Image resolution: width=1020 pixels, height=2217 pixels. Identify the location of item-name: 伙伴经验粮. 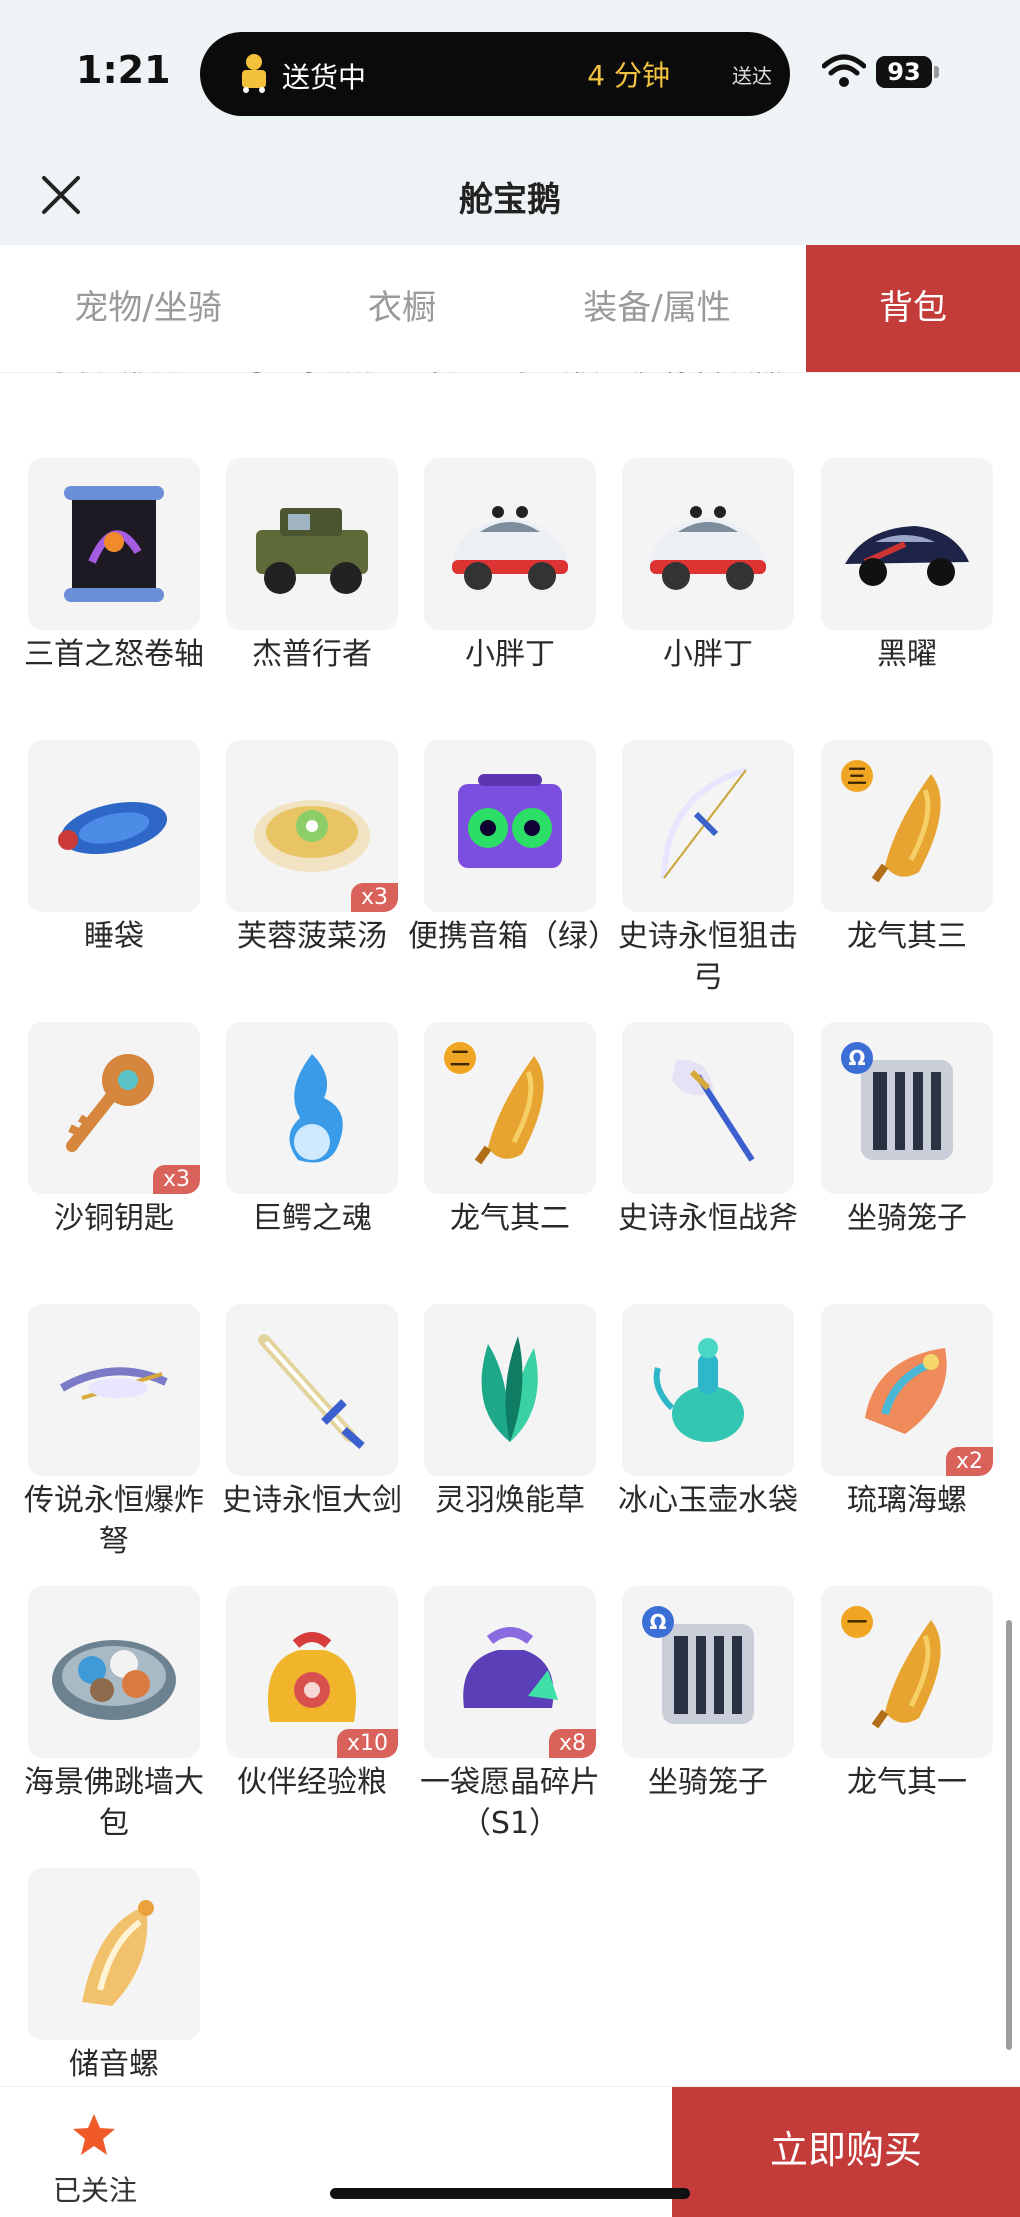
(312, 1782).